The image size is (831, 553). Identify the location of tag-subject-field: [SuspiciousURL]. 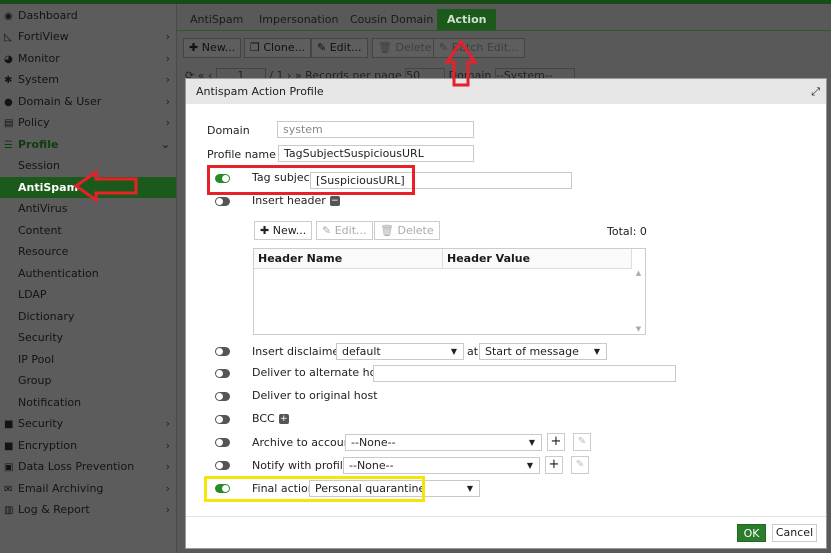
(441, 180).